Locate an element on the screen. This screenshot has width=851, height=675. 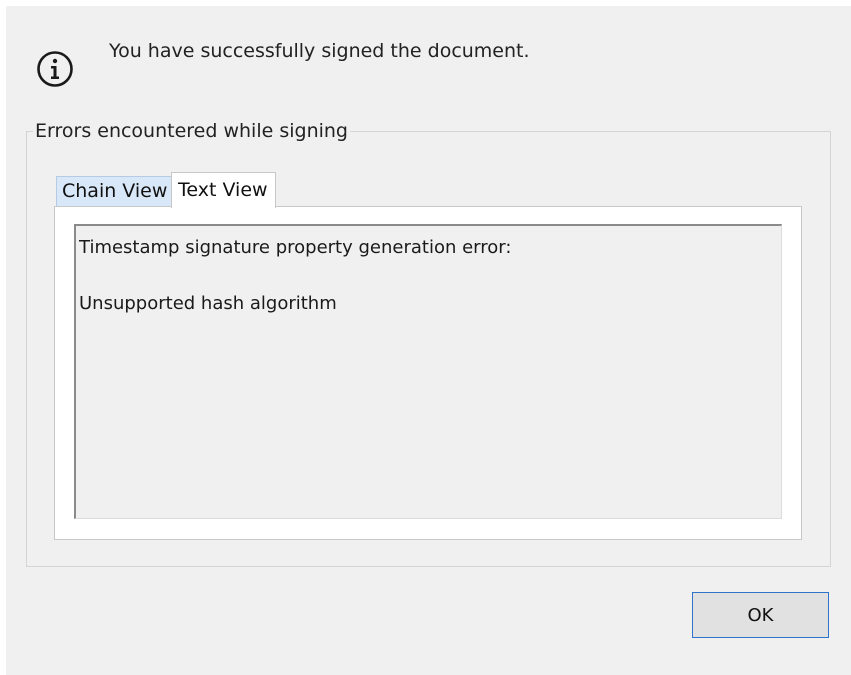
ok-button: OK is located at coordinates (760, 615).